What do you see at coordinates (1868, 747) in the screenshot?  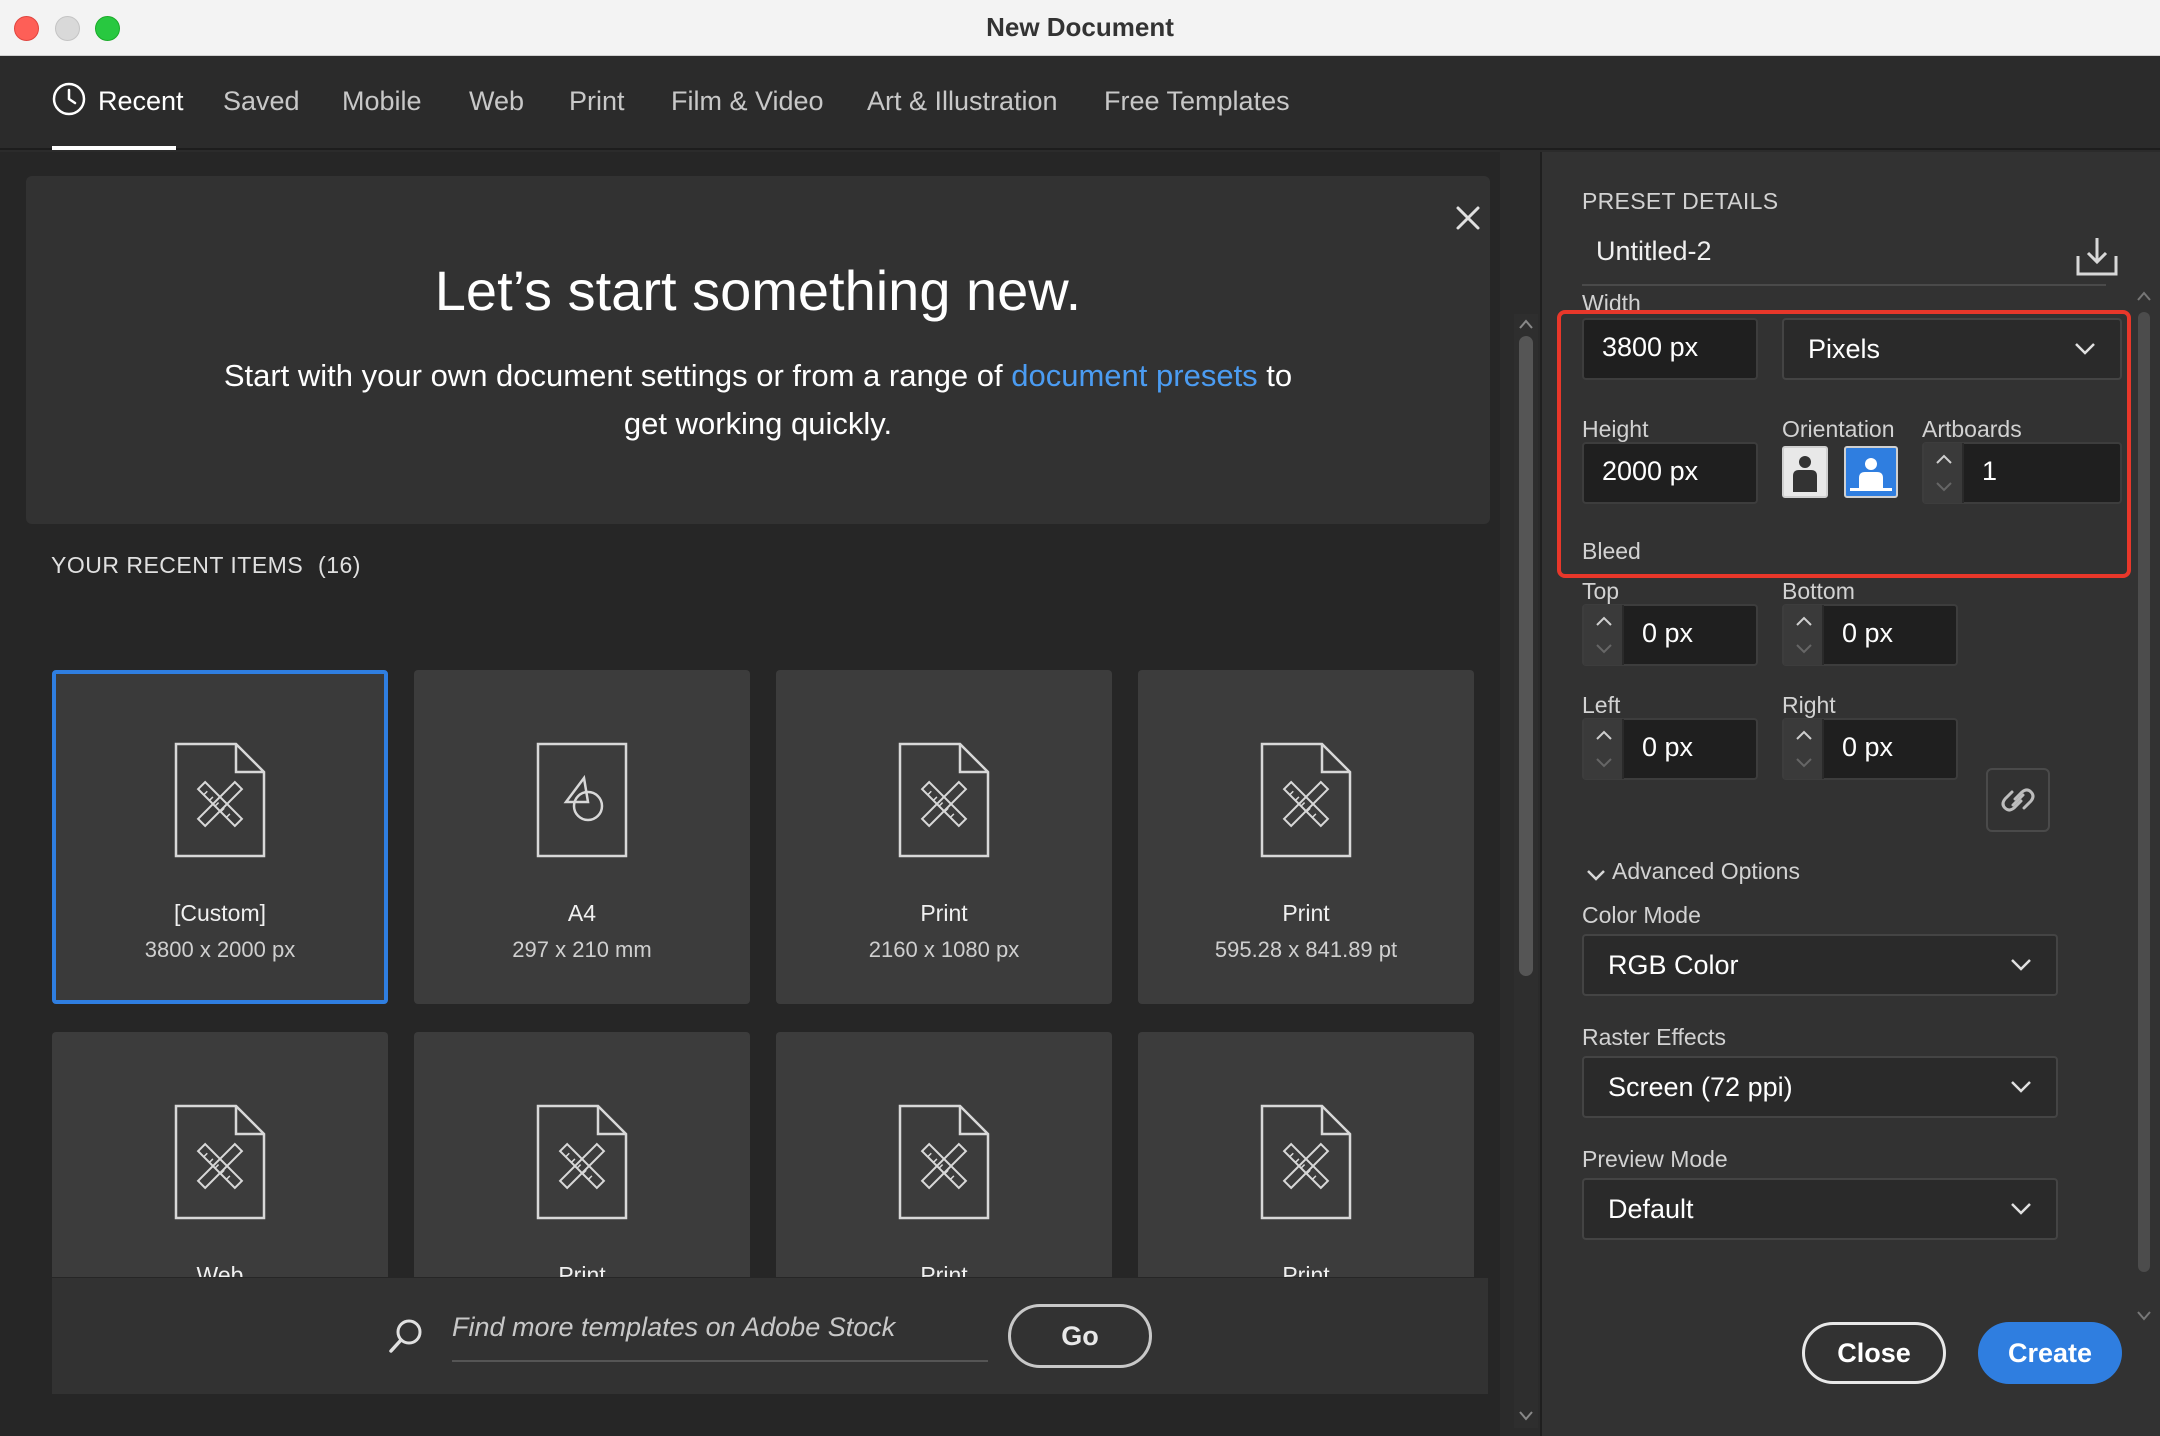 I see `bleed-right-value: 0 px` at bounding box center [1868, 747].